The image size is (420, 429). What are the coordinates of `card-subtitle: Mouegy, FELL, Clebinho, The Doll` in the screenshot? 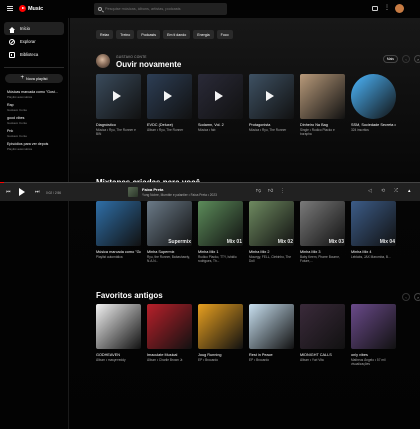 It's located at (270, 259).